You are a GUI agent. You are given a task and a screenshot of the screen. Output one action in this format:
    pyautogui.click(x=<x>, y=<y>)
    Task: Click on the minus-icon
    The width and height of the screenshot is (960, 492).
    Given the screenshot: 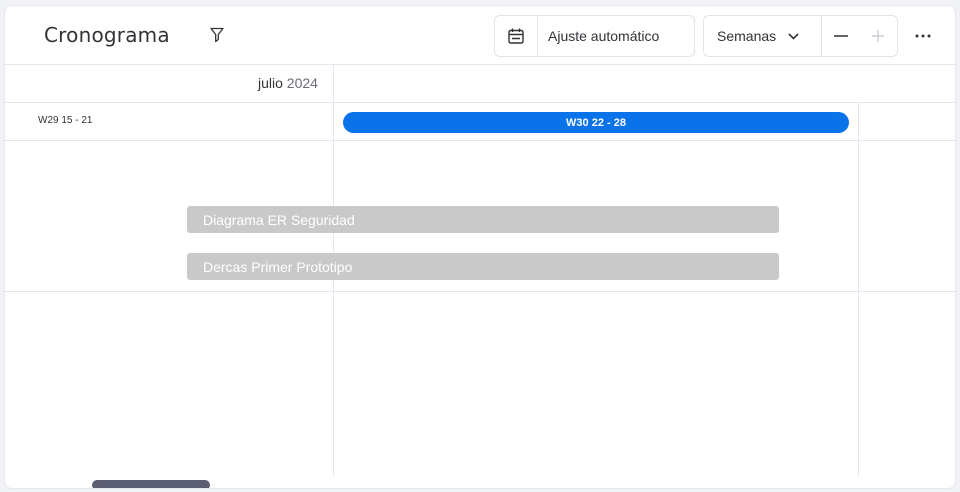 What is the action you would take?
    pyautogui.click(x=840, y=36)
    